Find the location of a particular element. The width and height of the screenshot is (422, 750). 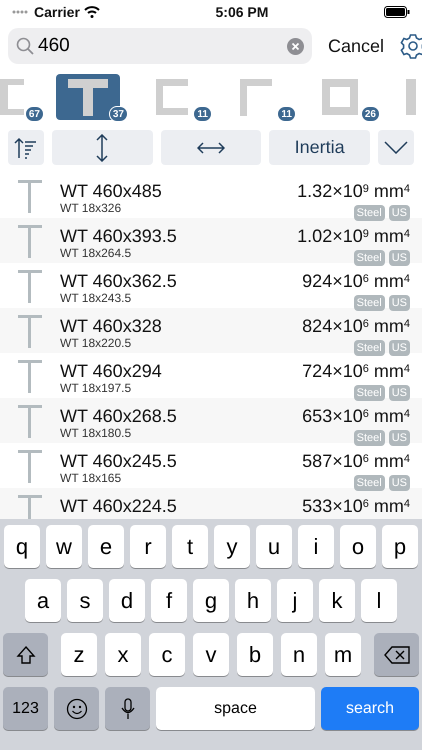

search-field: 460 is located at coordinates (160, 46).